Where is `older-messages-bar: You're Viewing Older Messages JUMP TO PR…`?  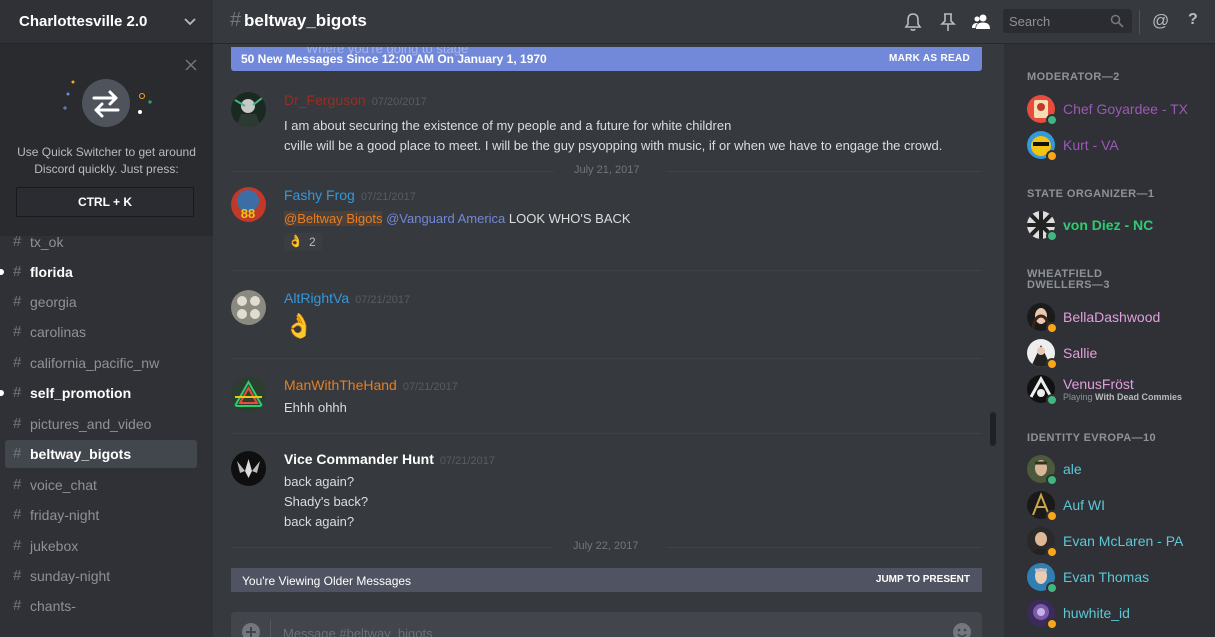
older-messages-bar: You're Viewing Older Messages JUMP TO PR… is located at coordinates (606, 580).